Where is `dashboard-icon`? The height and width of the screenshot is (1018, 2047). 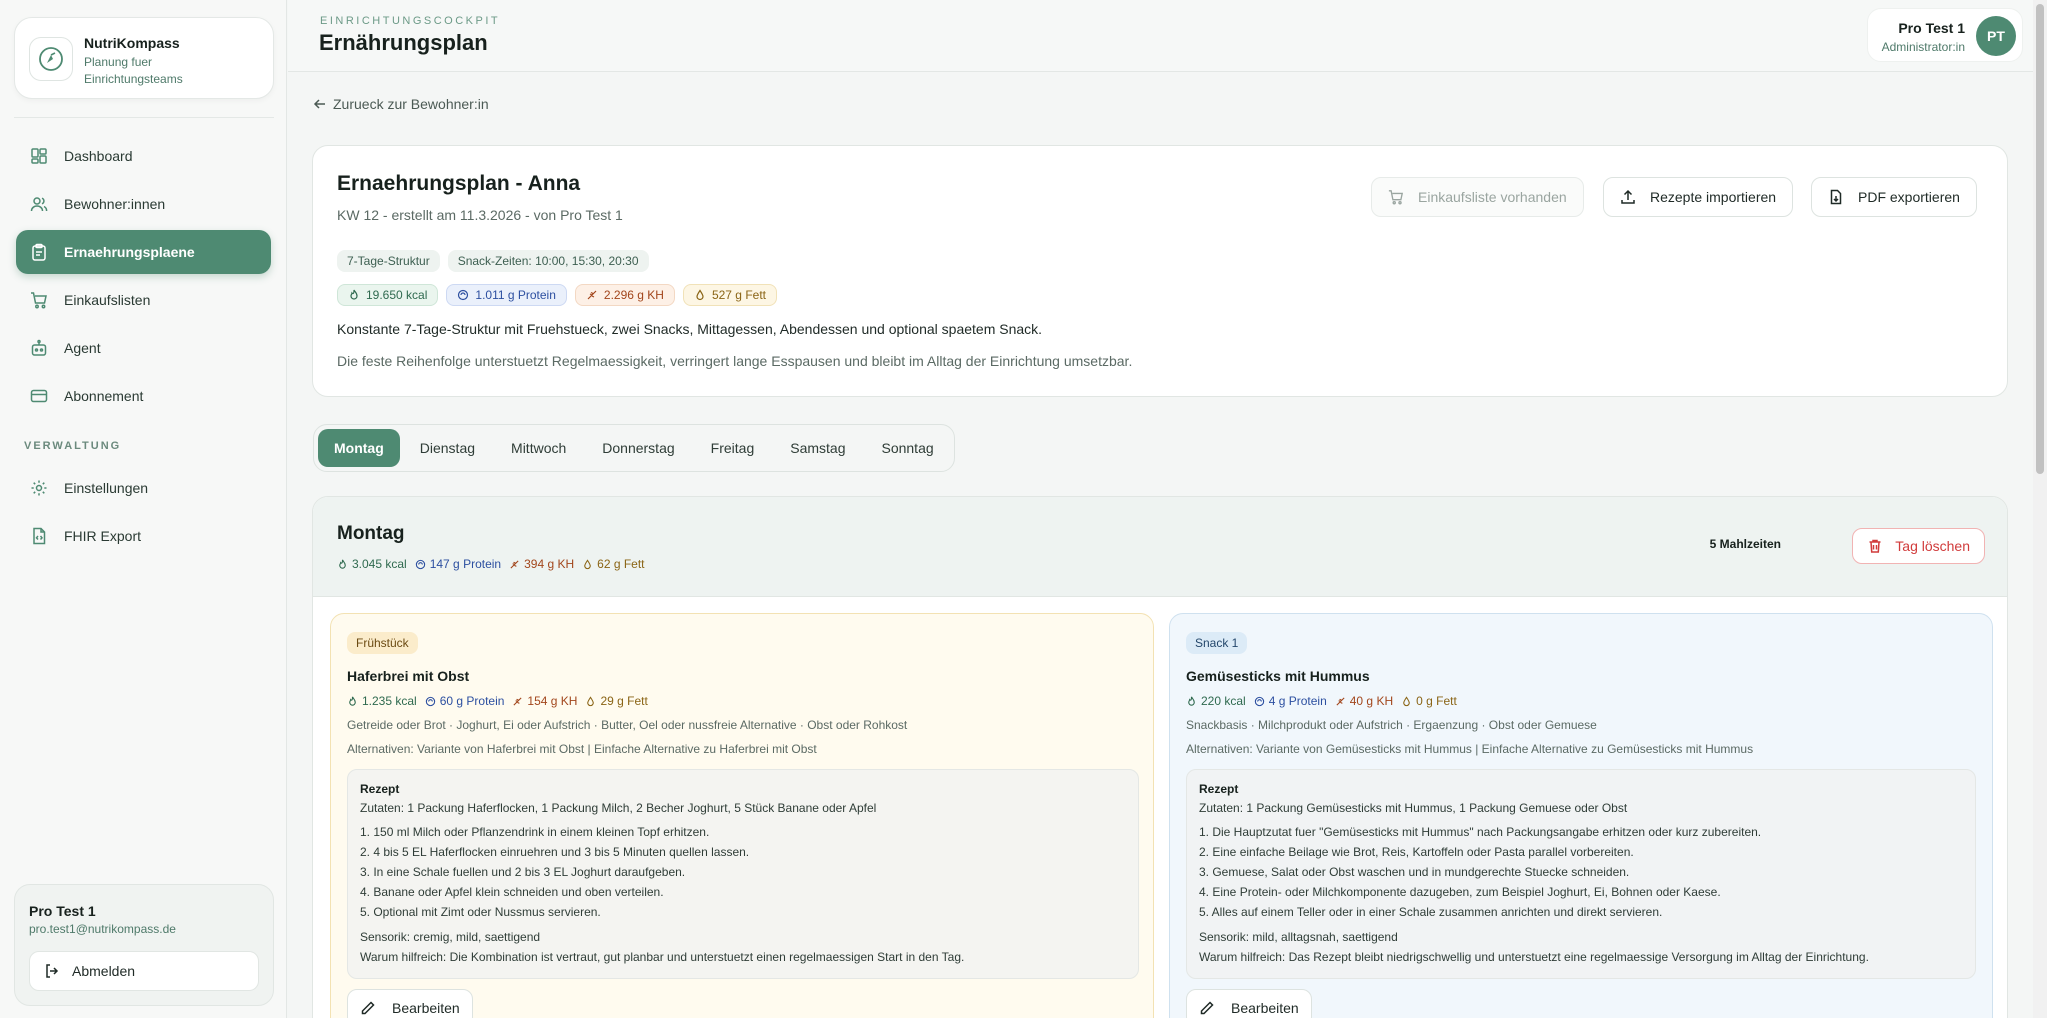
dashboard-icon is located at coordinates (39, 156).